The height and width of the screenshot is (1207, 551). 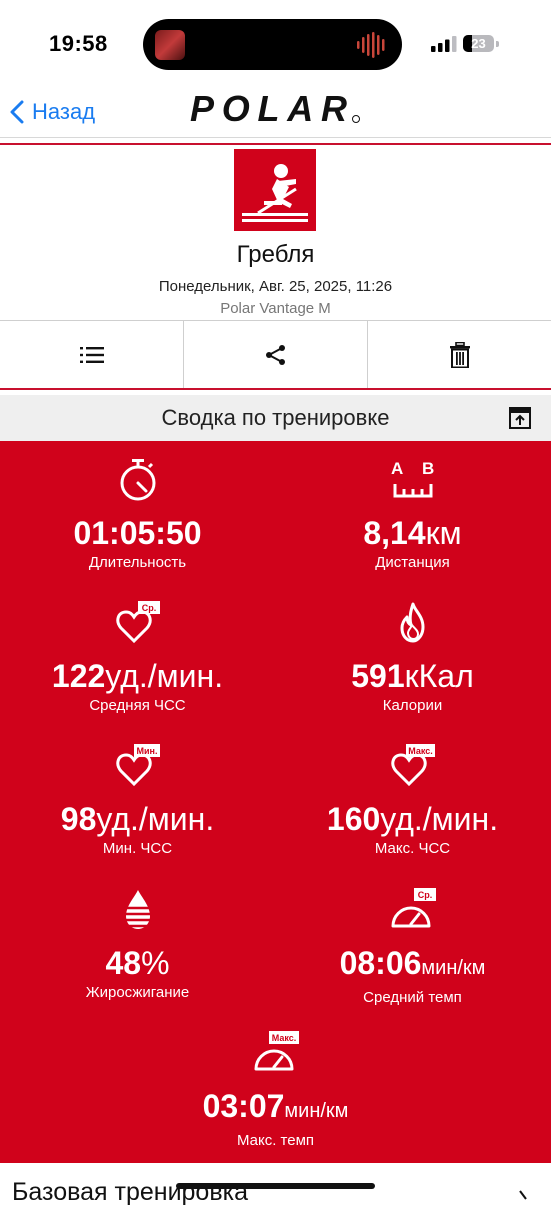 I want to click on metric-calories: 591кКал Калории, so click(x=412, y=658).